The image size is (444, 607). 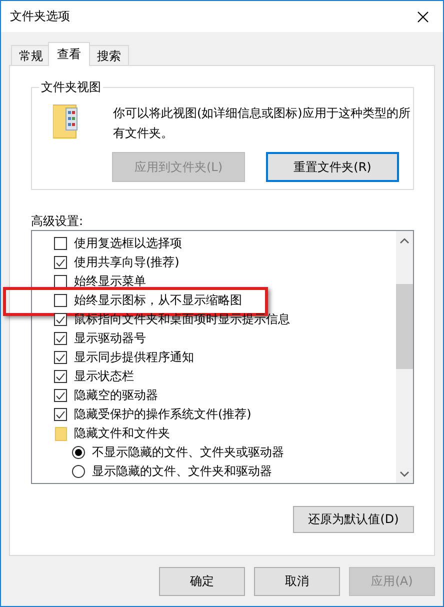 I want to click on window-title: 文件夹选项, so click(x=40, y=16).